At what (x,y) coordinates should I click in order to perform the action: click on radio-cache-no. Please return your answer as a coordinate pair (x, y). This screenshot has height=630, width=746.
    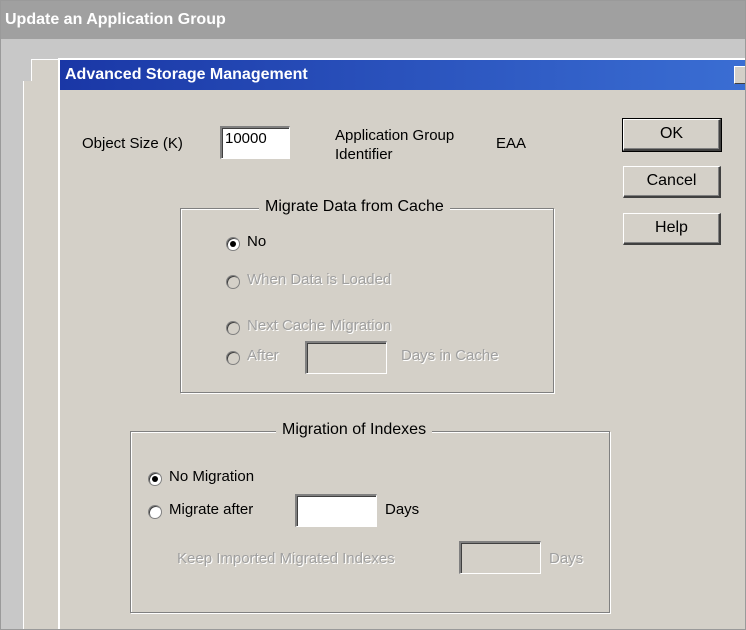
    Looking at the image, I should click on (233, 244).